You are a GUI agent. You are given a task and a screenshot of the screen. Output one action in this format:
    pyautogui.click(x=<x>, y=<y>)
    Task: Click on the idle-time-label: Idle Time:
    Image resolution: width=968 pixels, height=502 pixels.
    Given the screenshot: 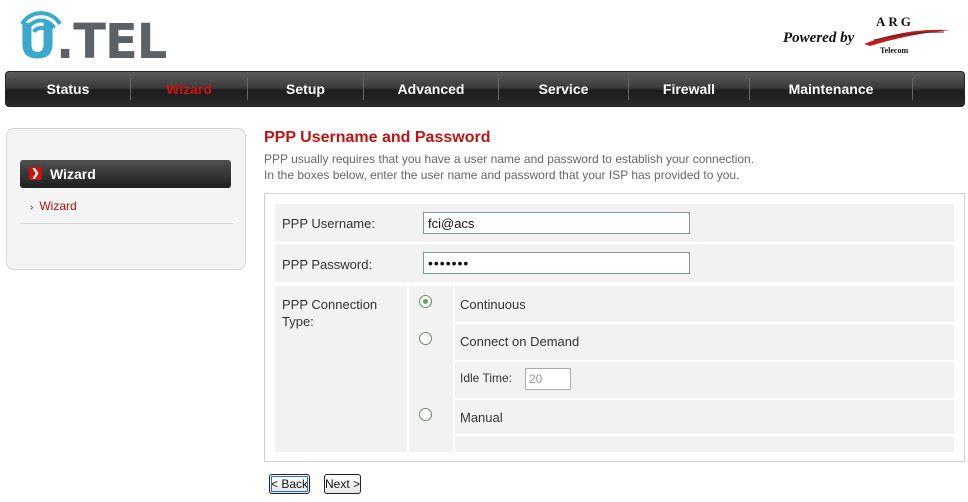 What is the action you would take?
    pyautogui.click(x=486, y=378)
    